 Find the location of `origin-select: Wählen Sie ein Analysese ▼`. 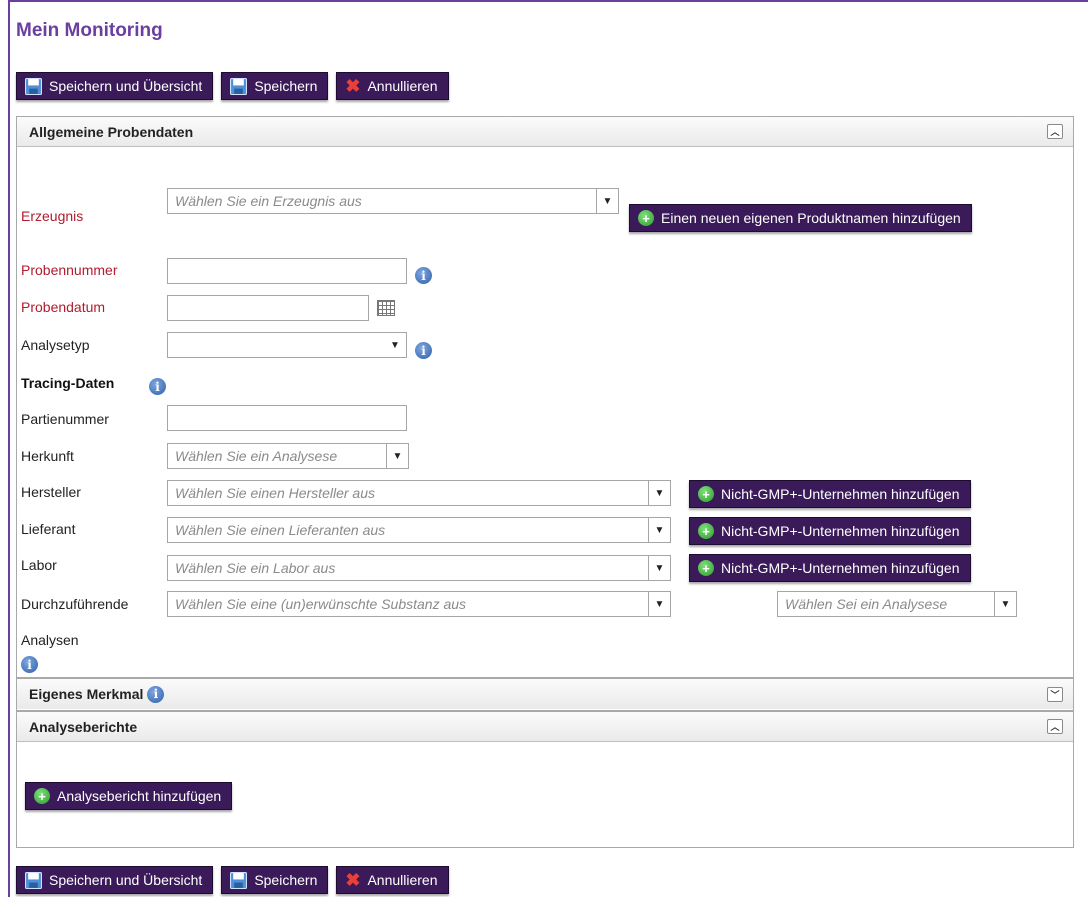

origin-select: Wählen Sie ein Analysese ▼ is located at coordinates (288, 456).